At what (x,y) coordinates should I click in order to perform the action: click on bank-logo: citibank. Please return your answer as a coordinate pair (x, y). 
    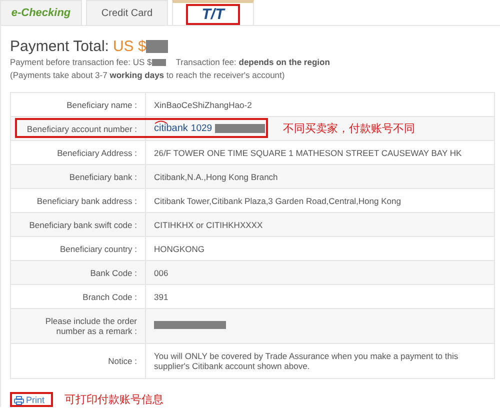
    Looking at the image, I should click on (171, 128).